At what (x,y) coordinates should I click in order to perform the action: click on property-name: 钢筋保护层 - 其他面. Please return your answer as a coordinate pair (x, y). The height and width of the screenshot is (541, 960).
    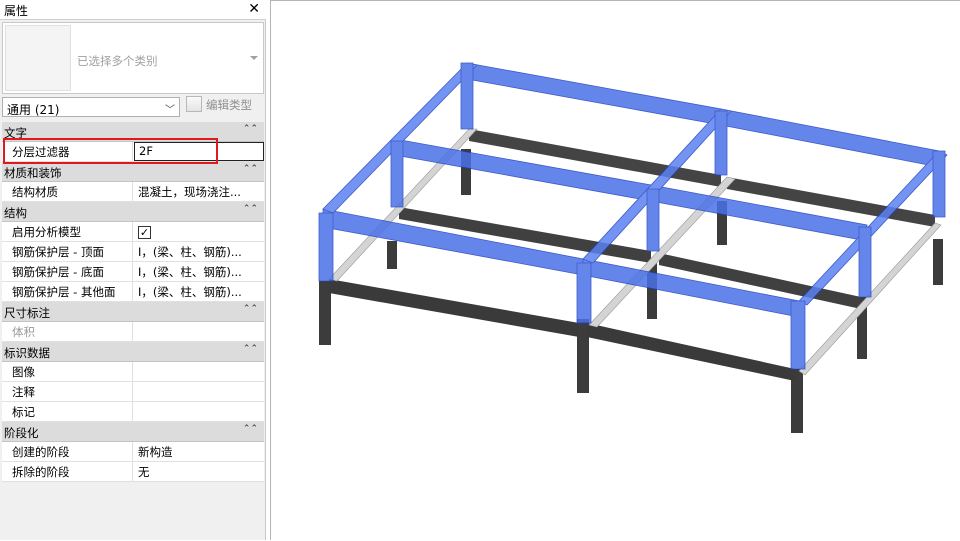
    Looking at the image, I should click on (67, 291).